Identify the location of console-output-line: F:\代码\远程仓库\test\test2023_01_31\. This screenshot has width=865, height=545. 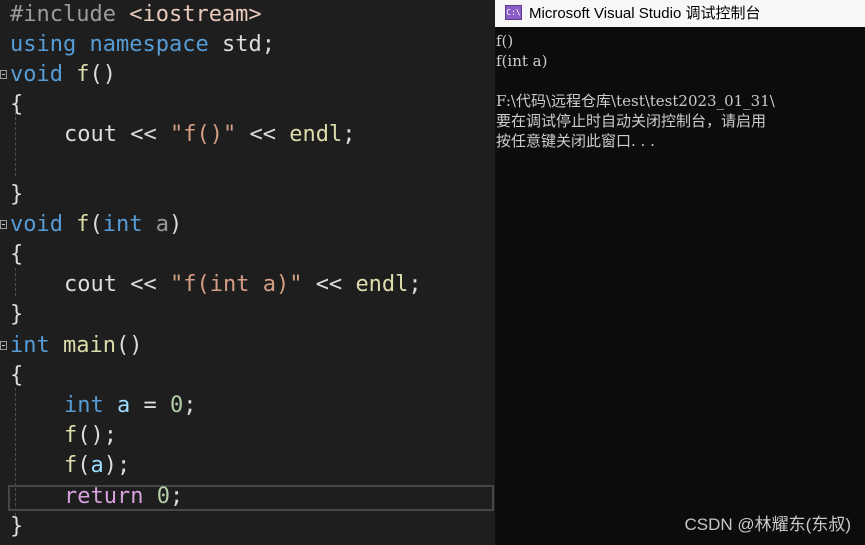
(635, 101).